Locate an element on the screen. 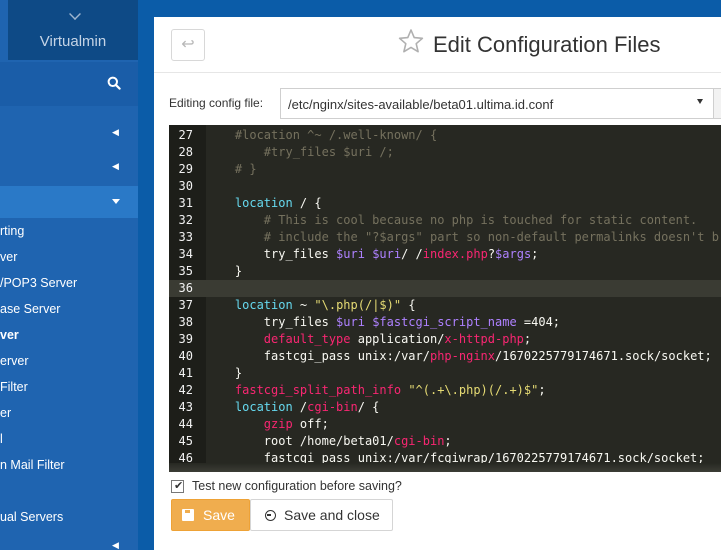  save-button: Save is located at coordinates (210, 515).